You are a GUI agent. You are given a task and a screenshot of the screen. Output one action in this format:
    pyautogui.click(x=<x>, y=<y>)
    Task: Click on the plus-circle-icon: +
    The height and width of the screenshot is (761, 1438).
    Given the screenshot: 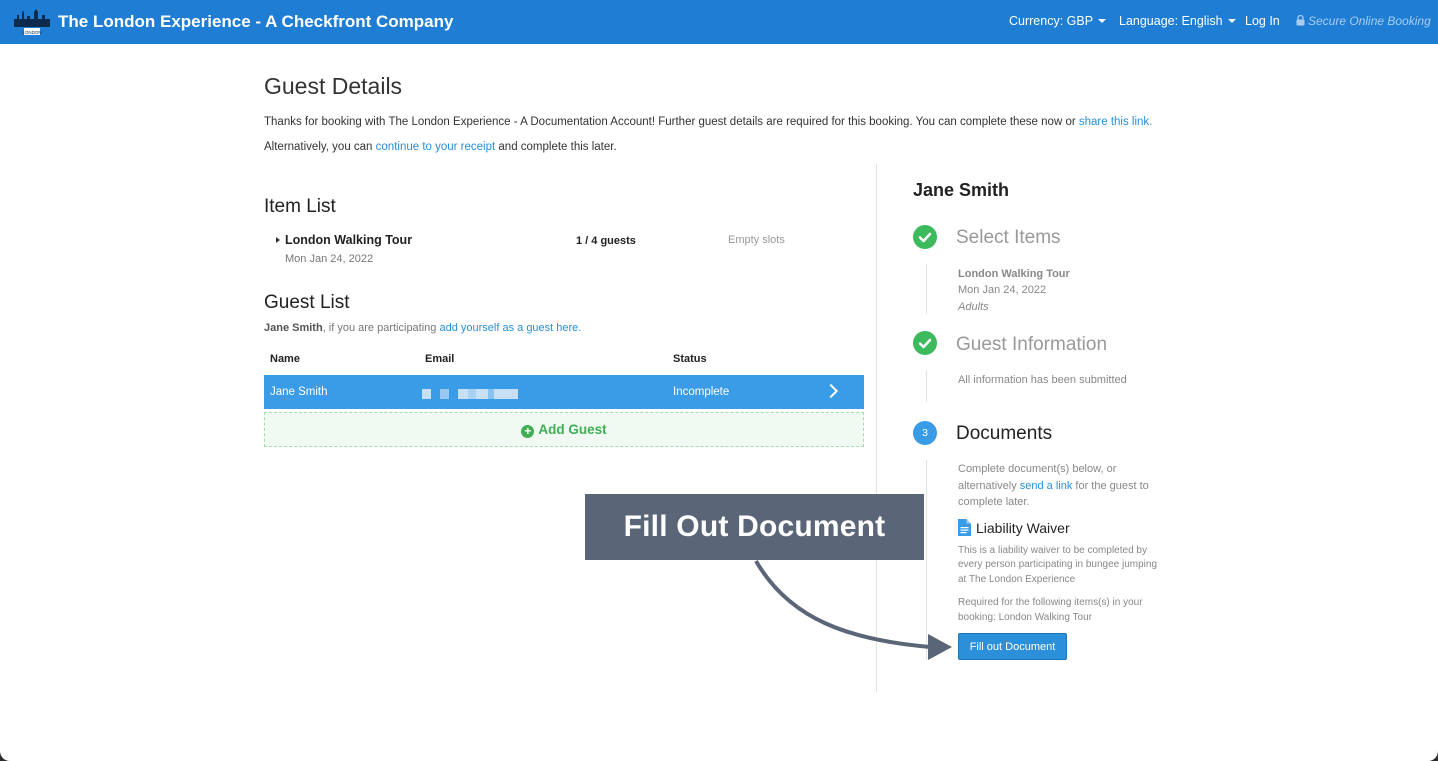 What is the action you would take?
    pyautogui.click(x=528, y=431)
    